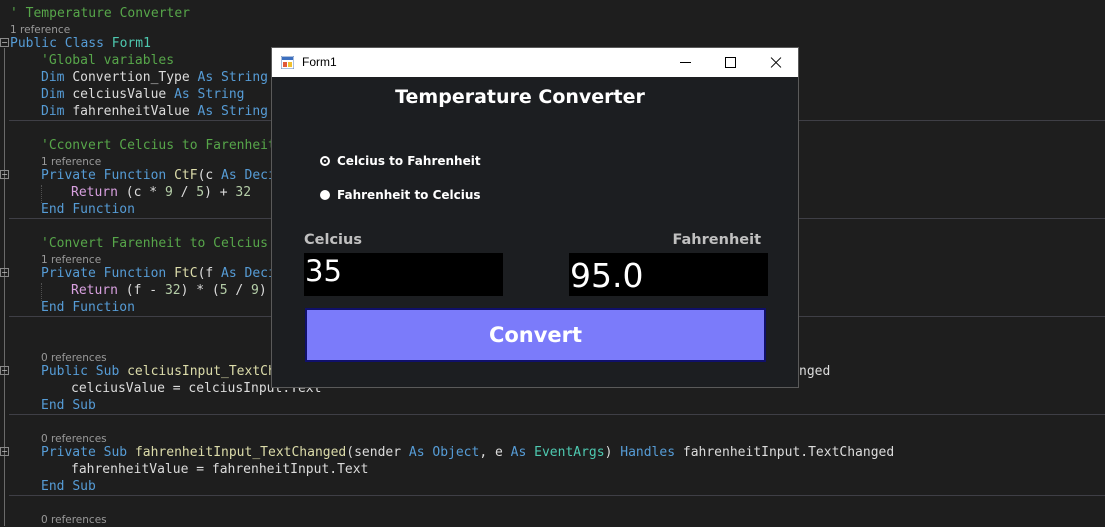 The height and width of the screenshot is (527, 1105). I want to click on maximize-icon, so click(730, 62).